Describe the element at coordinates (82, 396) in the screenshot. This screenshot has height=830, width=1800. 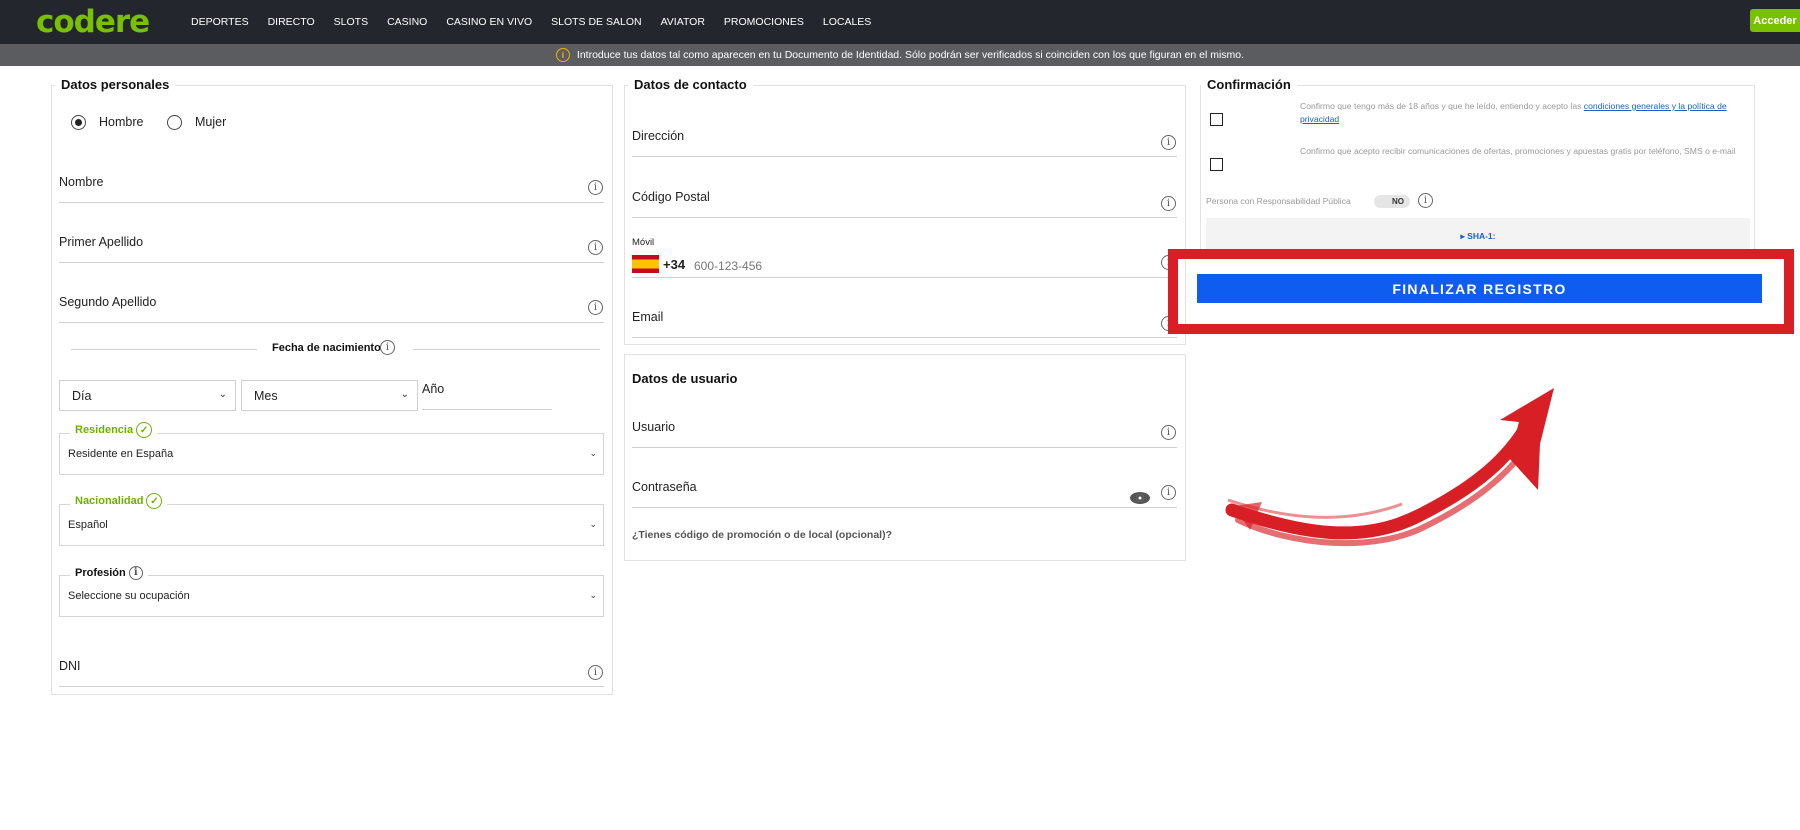
I see `day-select-value: Día` at that location.